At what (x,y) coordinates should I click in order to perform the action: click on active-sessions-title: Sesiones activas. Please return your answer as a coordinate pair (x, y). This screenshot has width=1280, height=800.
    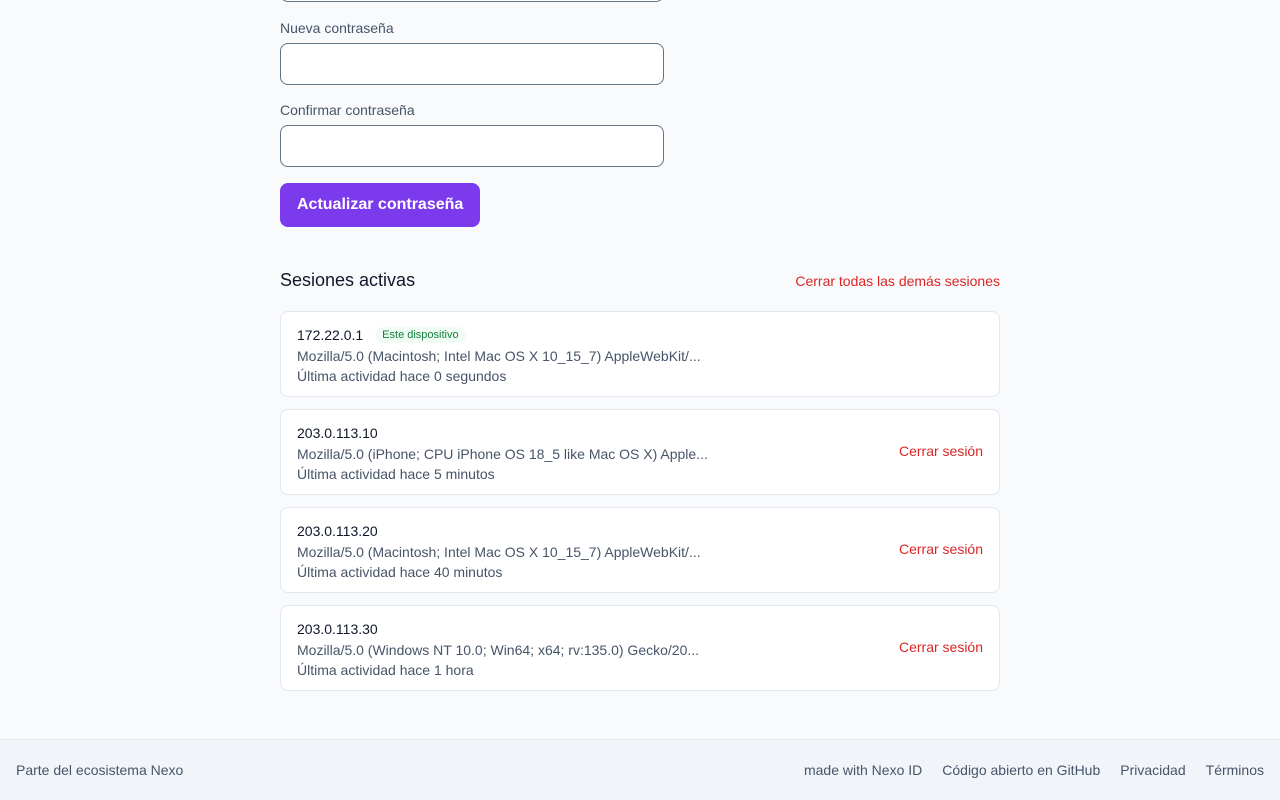
    Looking at the image, I should click on (348, 280).